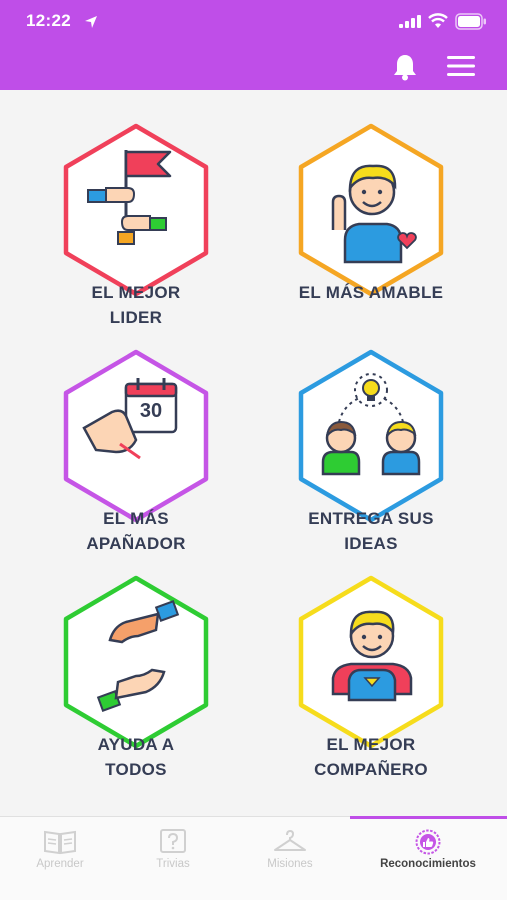 This screenshot has height=900, width=507. What do you see at coordinates (290, 840) in the screenshot?
I see `hanger-icon` at bounding box center [290, 840].